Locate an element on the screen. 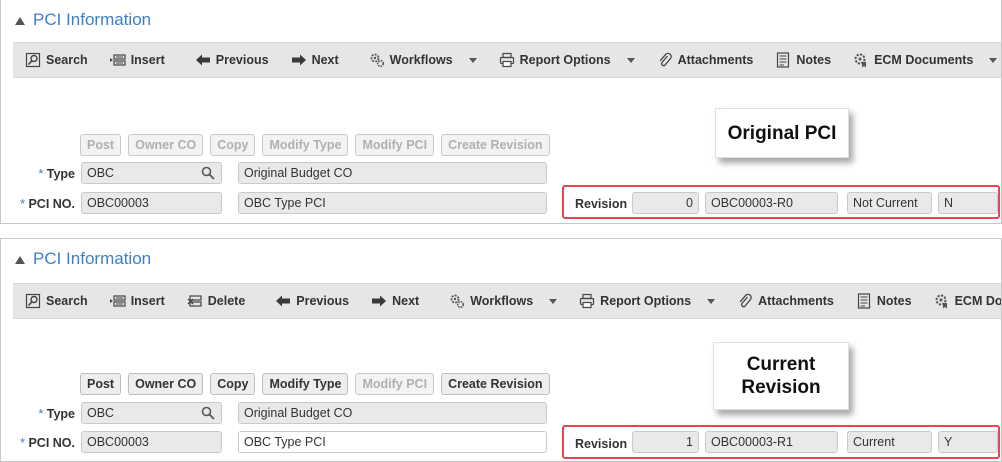 Image resolution: width=1002 pixels, height=462 pixels. revision-number-field: 0 is located at coordinates (665, 203).